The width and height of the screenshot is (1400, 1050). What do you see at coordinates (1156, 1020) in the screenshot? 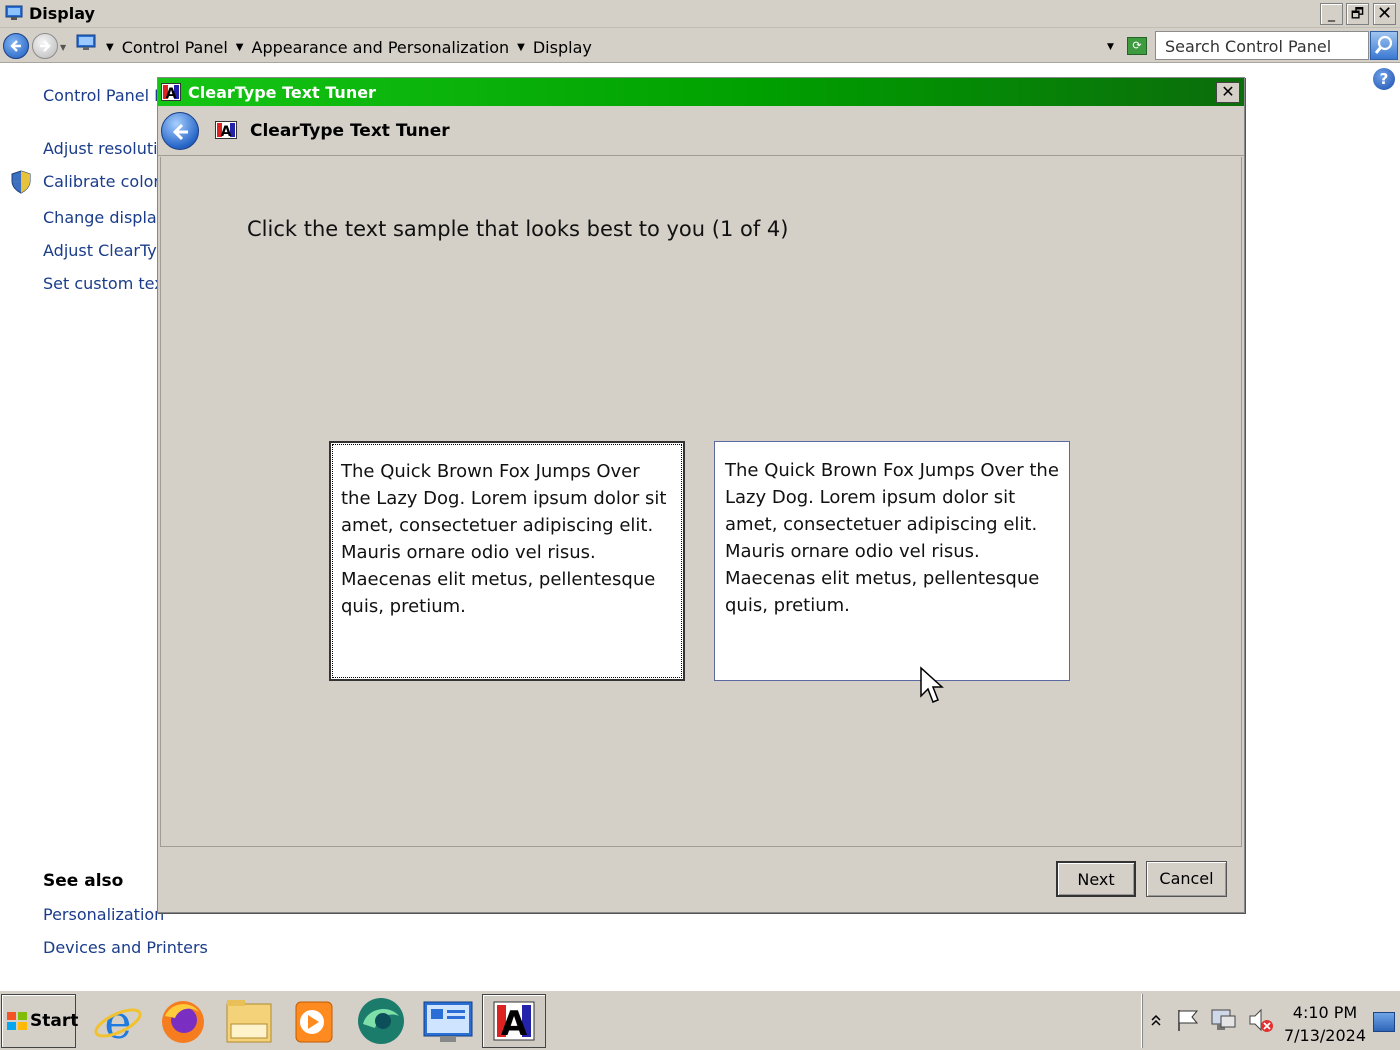
I see `show-hidden-icons-icon` at bounding box center [1156, 1020].